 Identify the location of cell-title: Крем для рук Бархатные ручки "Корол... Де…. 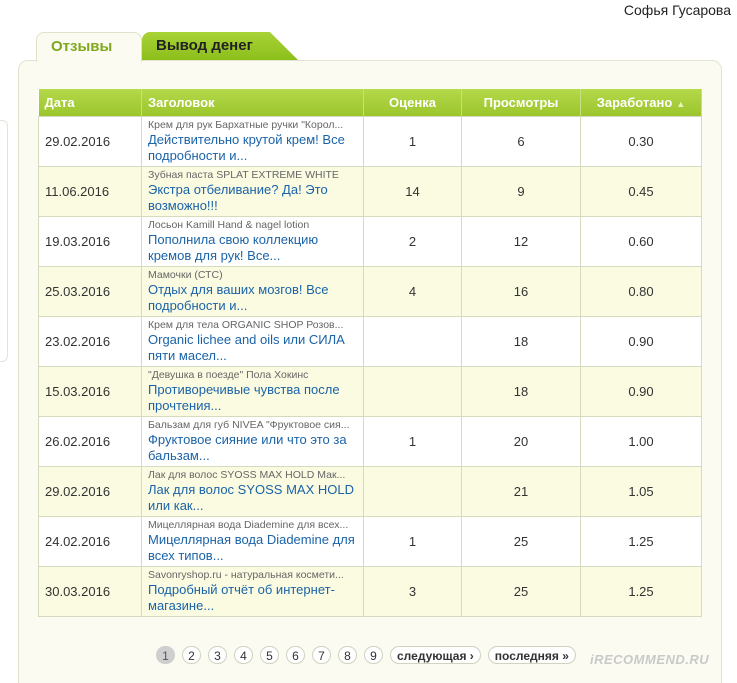
(252, 141).